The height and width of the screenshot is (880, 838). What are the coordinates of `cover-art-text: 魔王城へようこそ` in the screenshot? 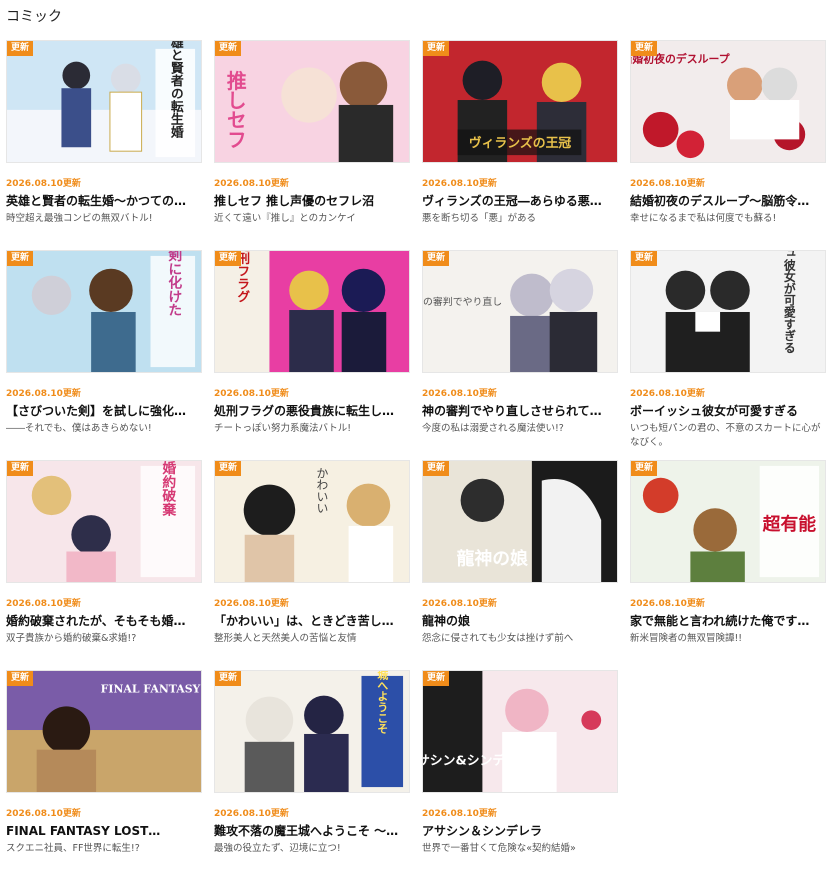 It's located at (382, 703).